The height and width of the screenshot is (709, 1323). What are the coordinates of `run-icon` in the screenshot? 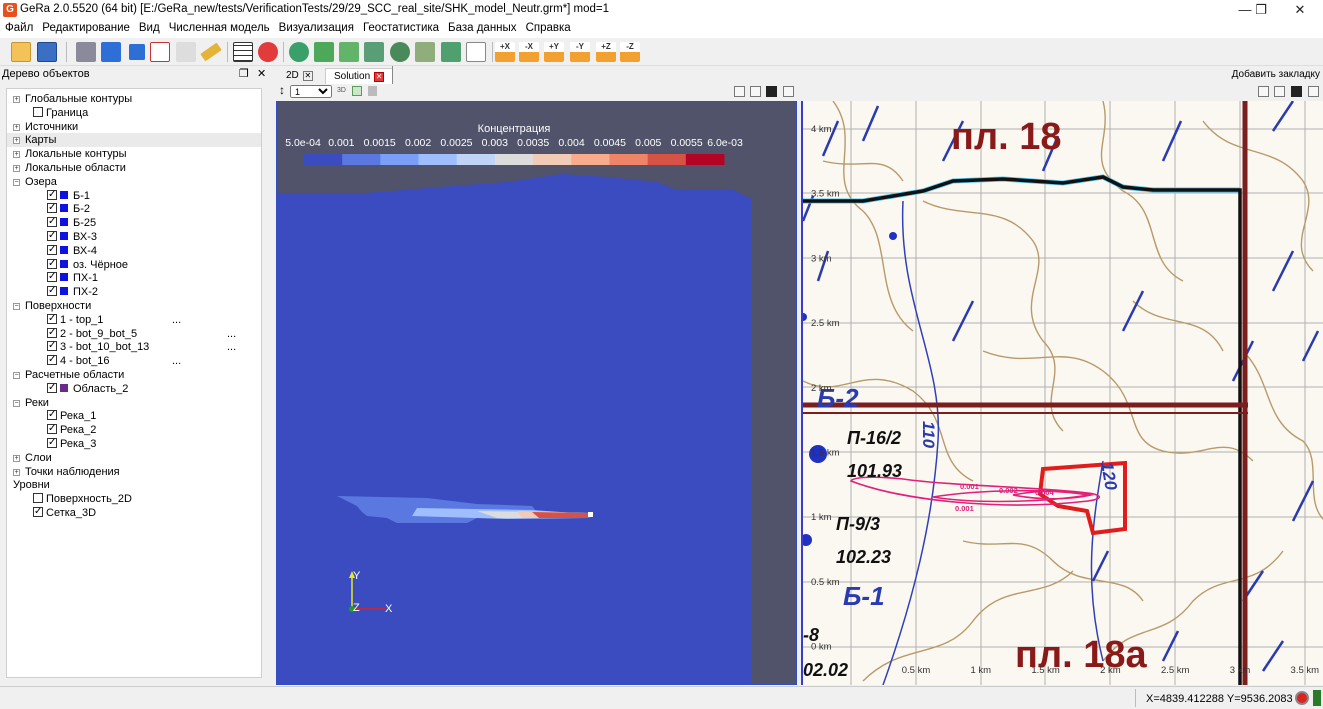 It's located at (268, 52).